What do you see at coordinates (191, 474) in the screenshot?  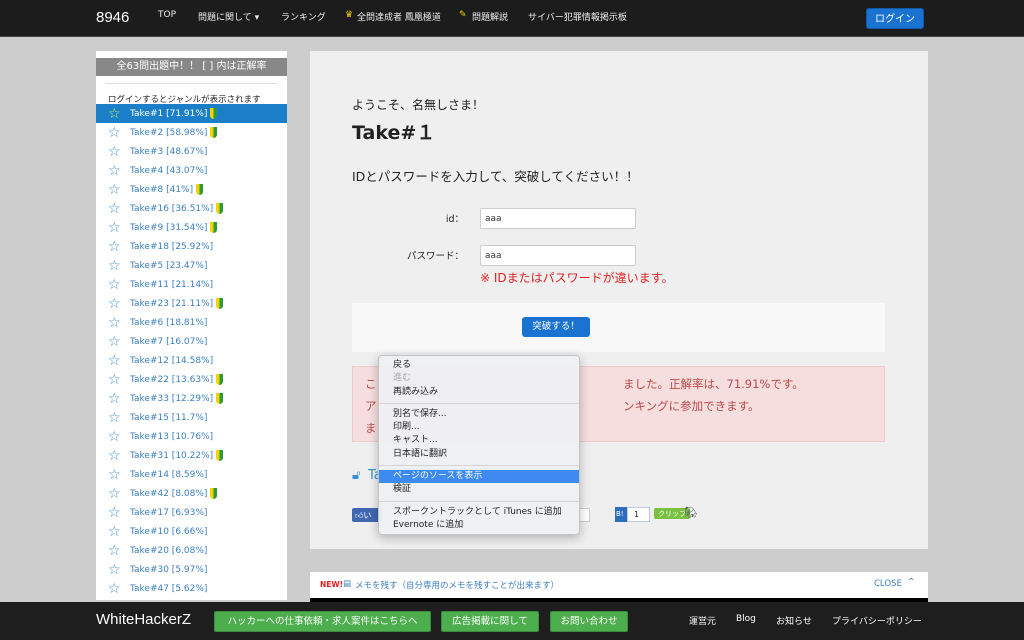 I see `sidebar-item-take: ☆ Take#14 [8.59%]` at bounding box center [191, 474].